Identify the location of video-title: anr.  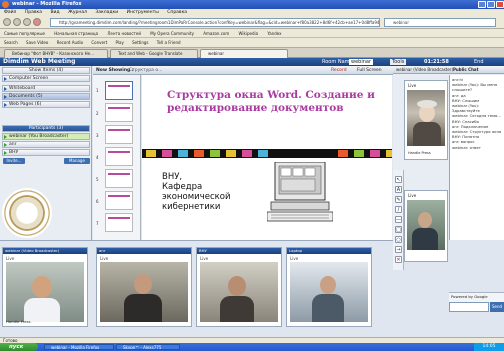
(144, 251).